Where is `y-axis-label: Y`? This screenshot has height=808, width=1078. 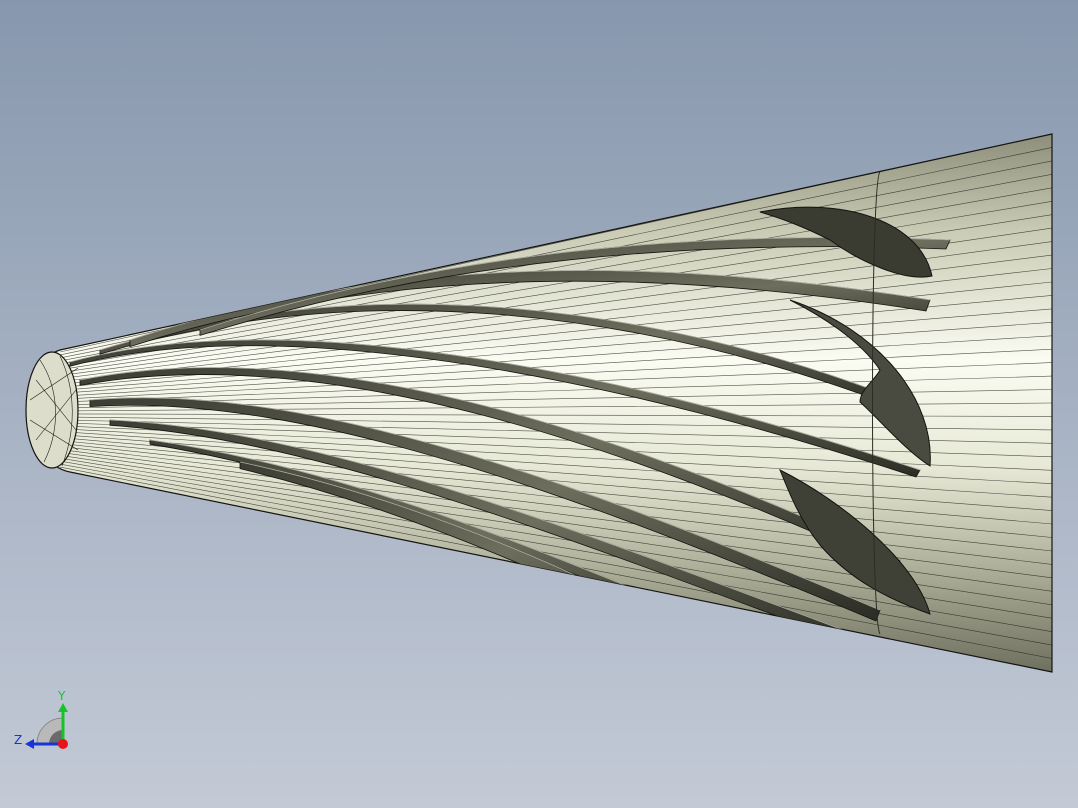 y-axis-label: Y is located at coordinates (61, 696).